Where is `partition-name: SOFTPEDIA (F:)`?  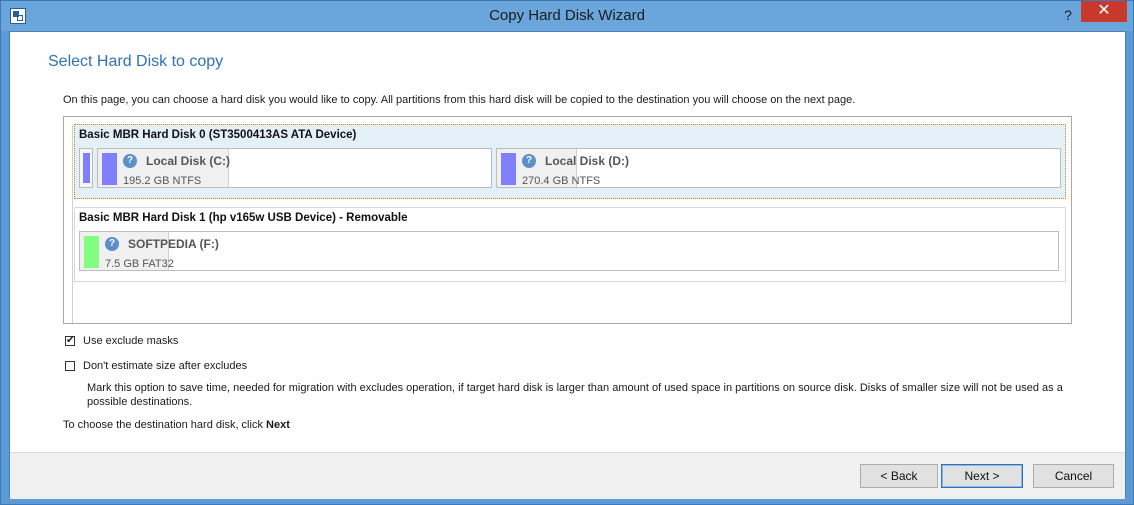 partition-name: SOFTPEDIA (F:) is located at coordinates (173, 244).